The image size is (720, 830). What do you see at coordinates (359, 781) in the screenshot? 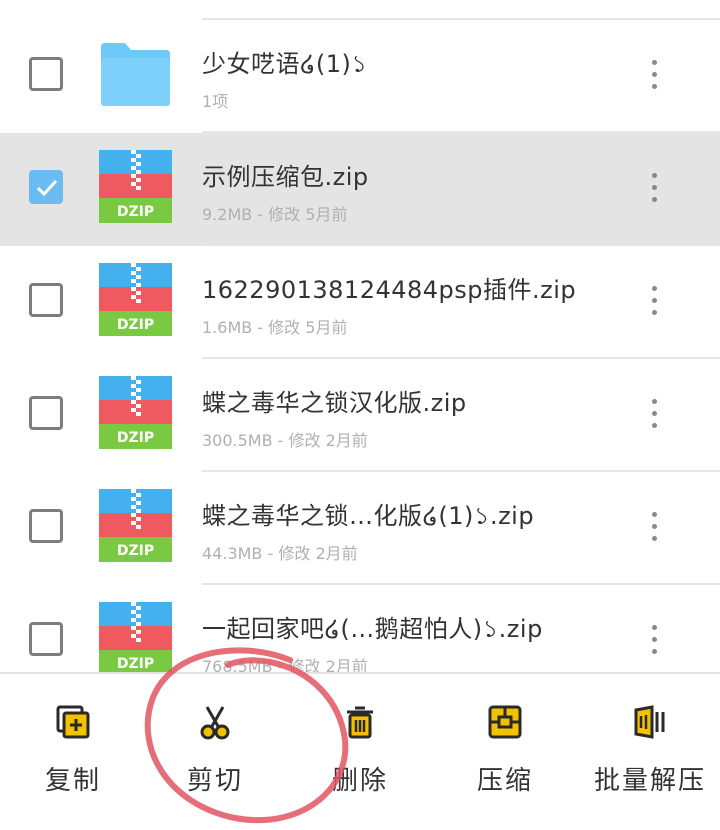
I see `delete-label: 删除` at bounding box center [359, 781].